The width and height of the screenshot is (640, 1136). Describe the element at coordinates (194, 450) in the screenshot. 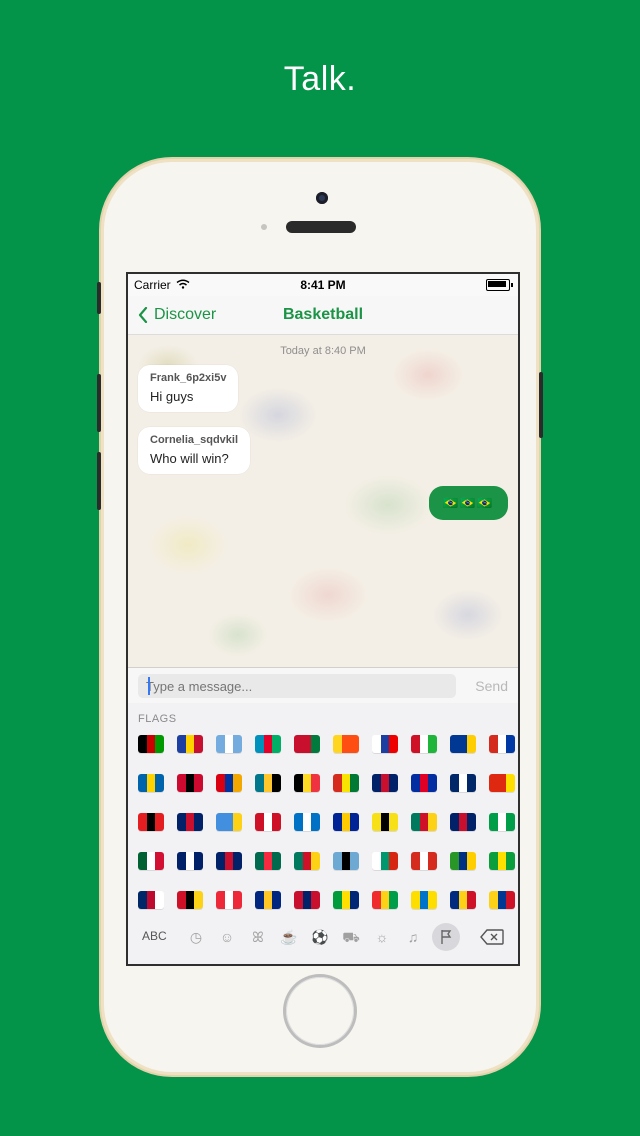

I see `incoming-message: Cornelia_sqdvkil Who will win?` at that location.